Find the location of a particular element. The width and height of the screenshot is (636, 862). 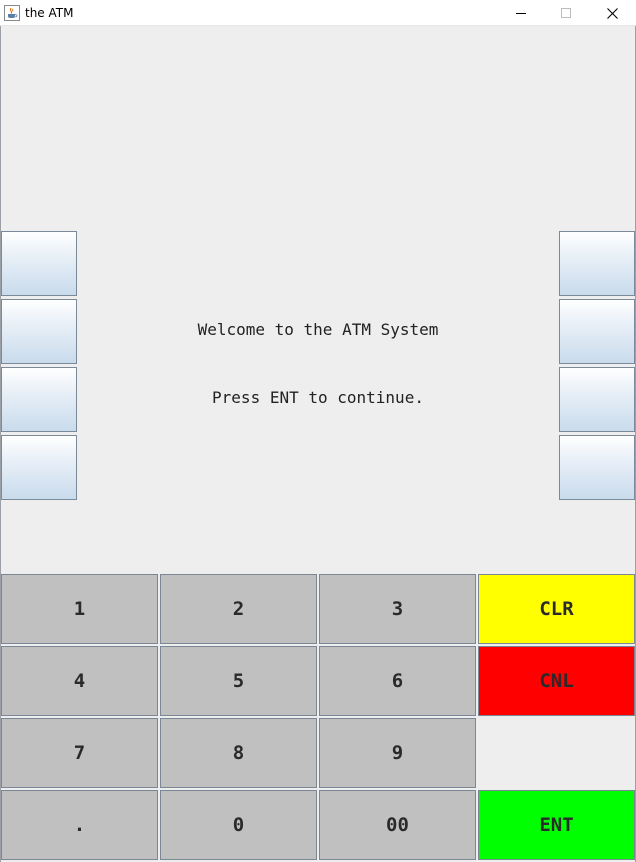

close-icon is located at coordinates (612, 13).